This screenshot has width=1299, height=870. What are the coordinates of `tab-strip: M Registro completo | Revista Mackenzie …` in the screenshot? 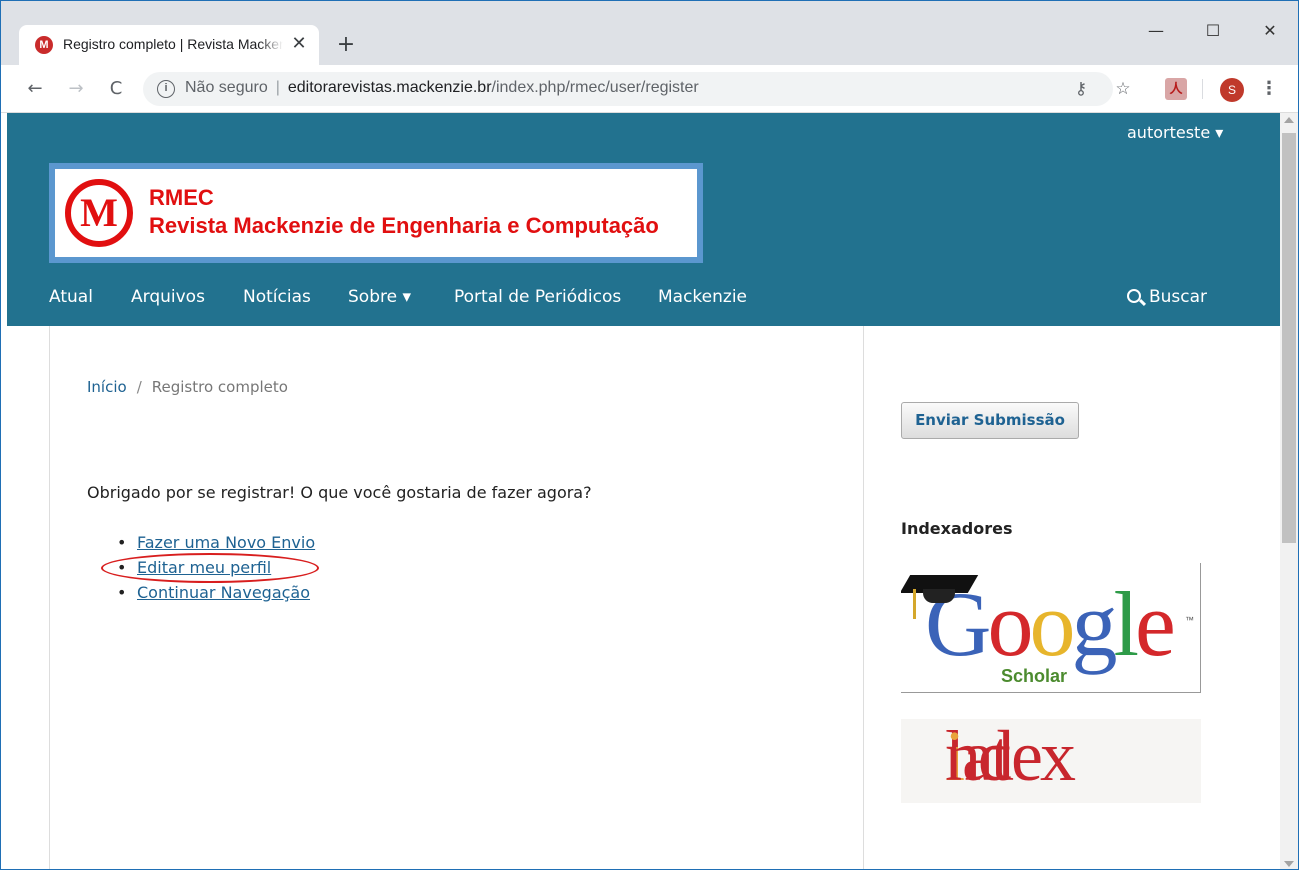 It's located at (649, 33).